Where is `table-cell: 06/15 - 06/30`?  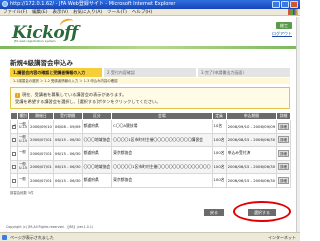
table-cell: 06/15 - 06/30 is located at coordinates (67, 153).